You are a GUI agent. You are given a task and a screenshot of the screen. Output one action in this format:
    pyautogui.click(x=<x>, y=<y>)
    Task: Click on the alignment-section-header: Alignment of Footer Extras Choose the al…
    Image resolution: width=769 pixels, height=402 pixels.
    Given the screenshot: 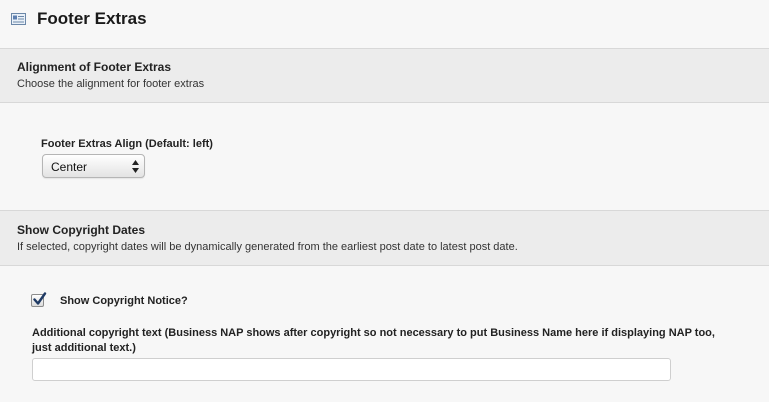 What is the action you would take?
    pyautogui.click(x=384, y=75)
    